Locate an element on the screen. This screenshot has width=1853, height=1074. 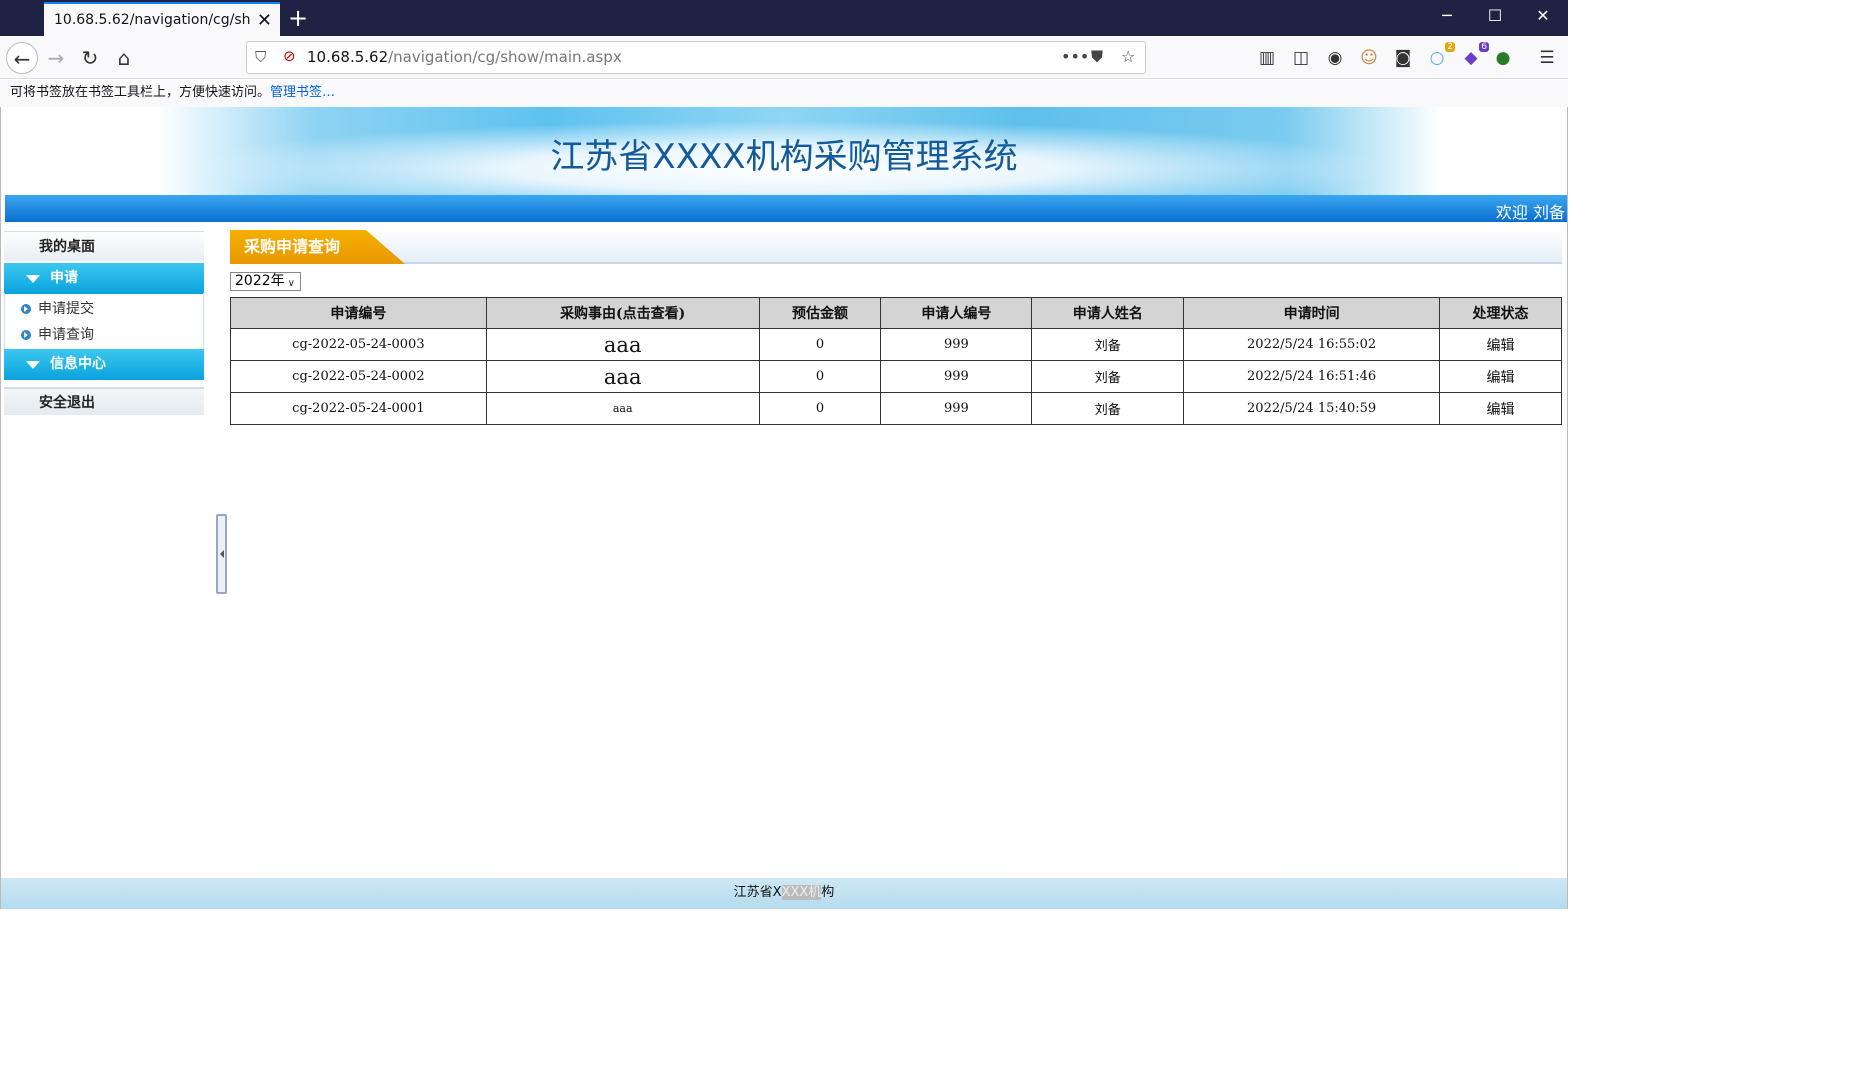
close-tab-icon: ✕ is located at coordinates (264, 20).